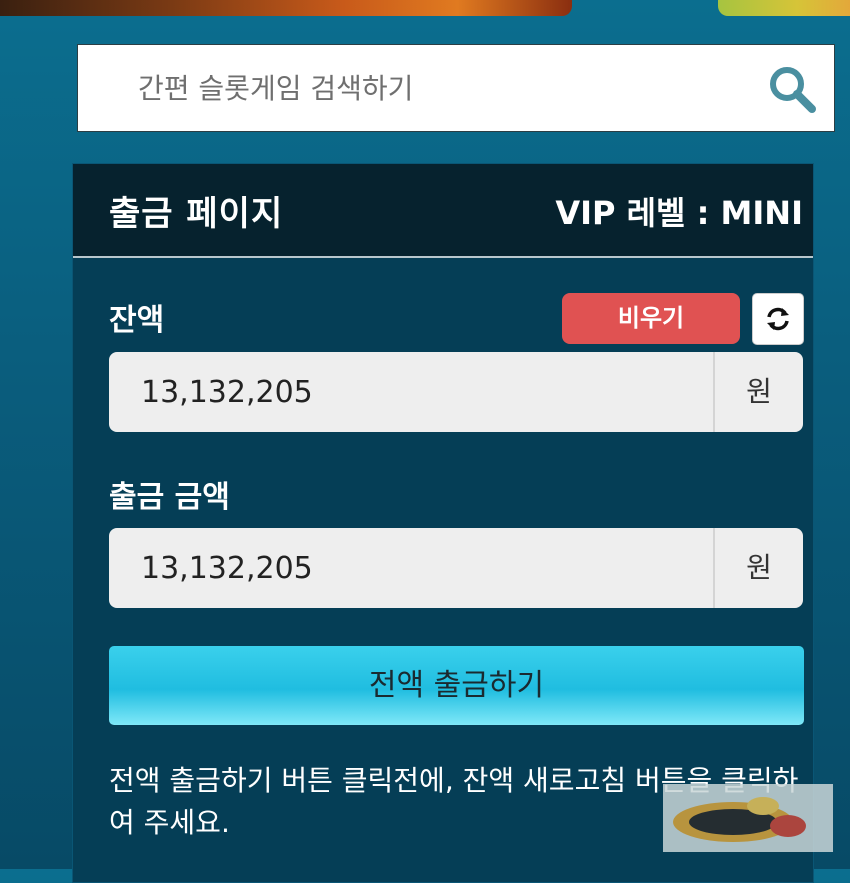 This screenshot has height=883, width=850. What do you see at coordinates (443, 211) in the screenshot?
I see `panel-header: 출금 페이지 VIP 레벨 : MINI` at bounding box center [443, 211].